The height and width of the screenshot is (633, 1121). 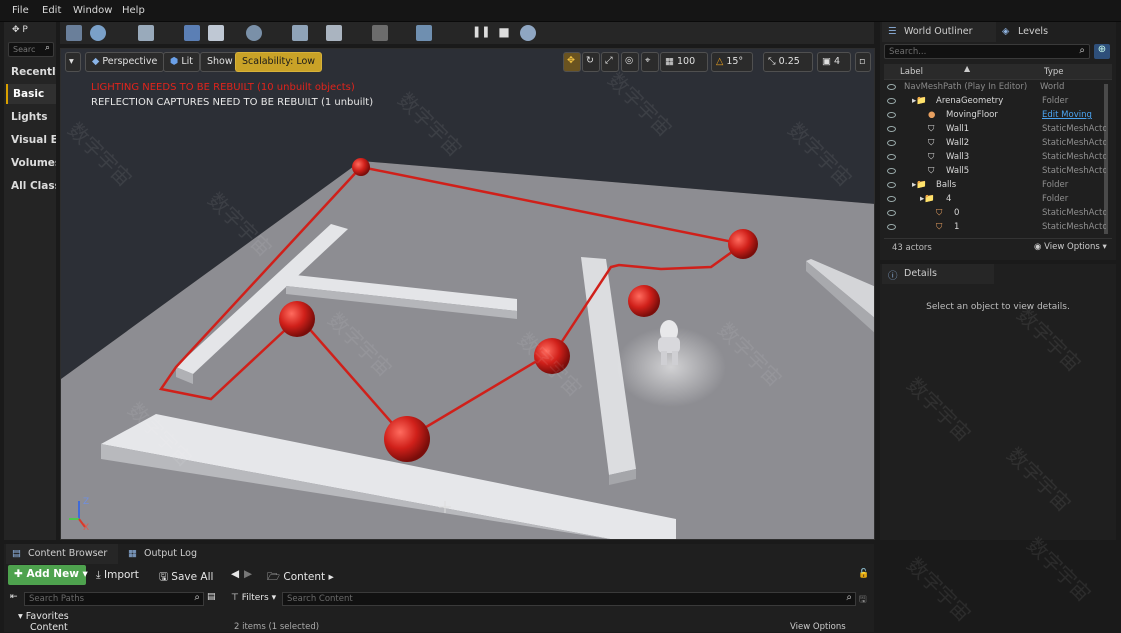 I want to click on menu-file: File, so click(x=20, y=10).